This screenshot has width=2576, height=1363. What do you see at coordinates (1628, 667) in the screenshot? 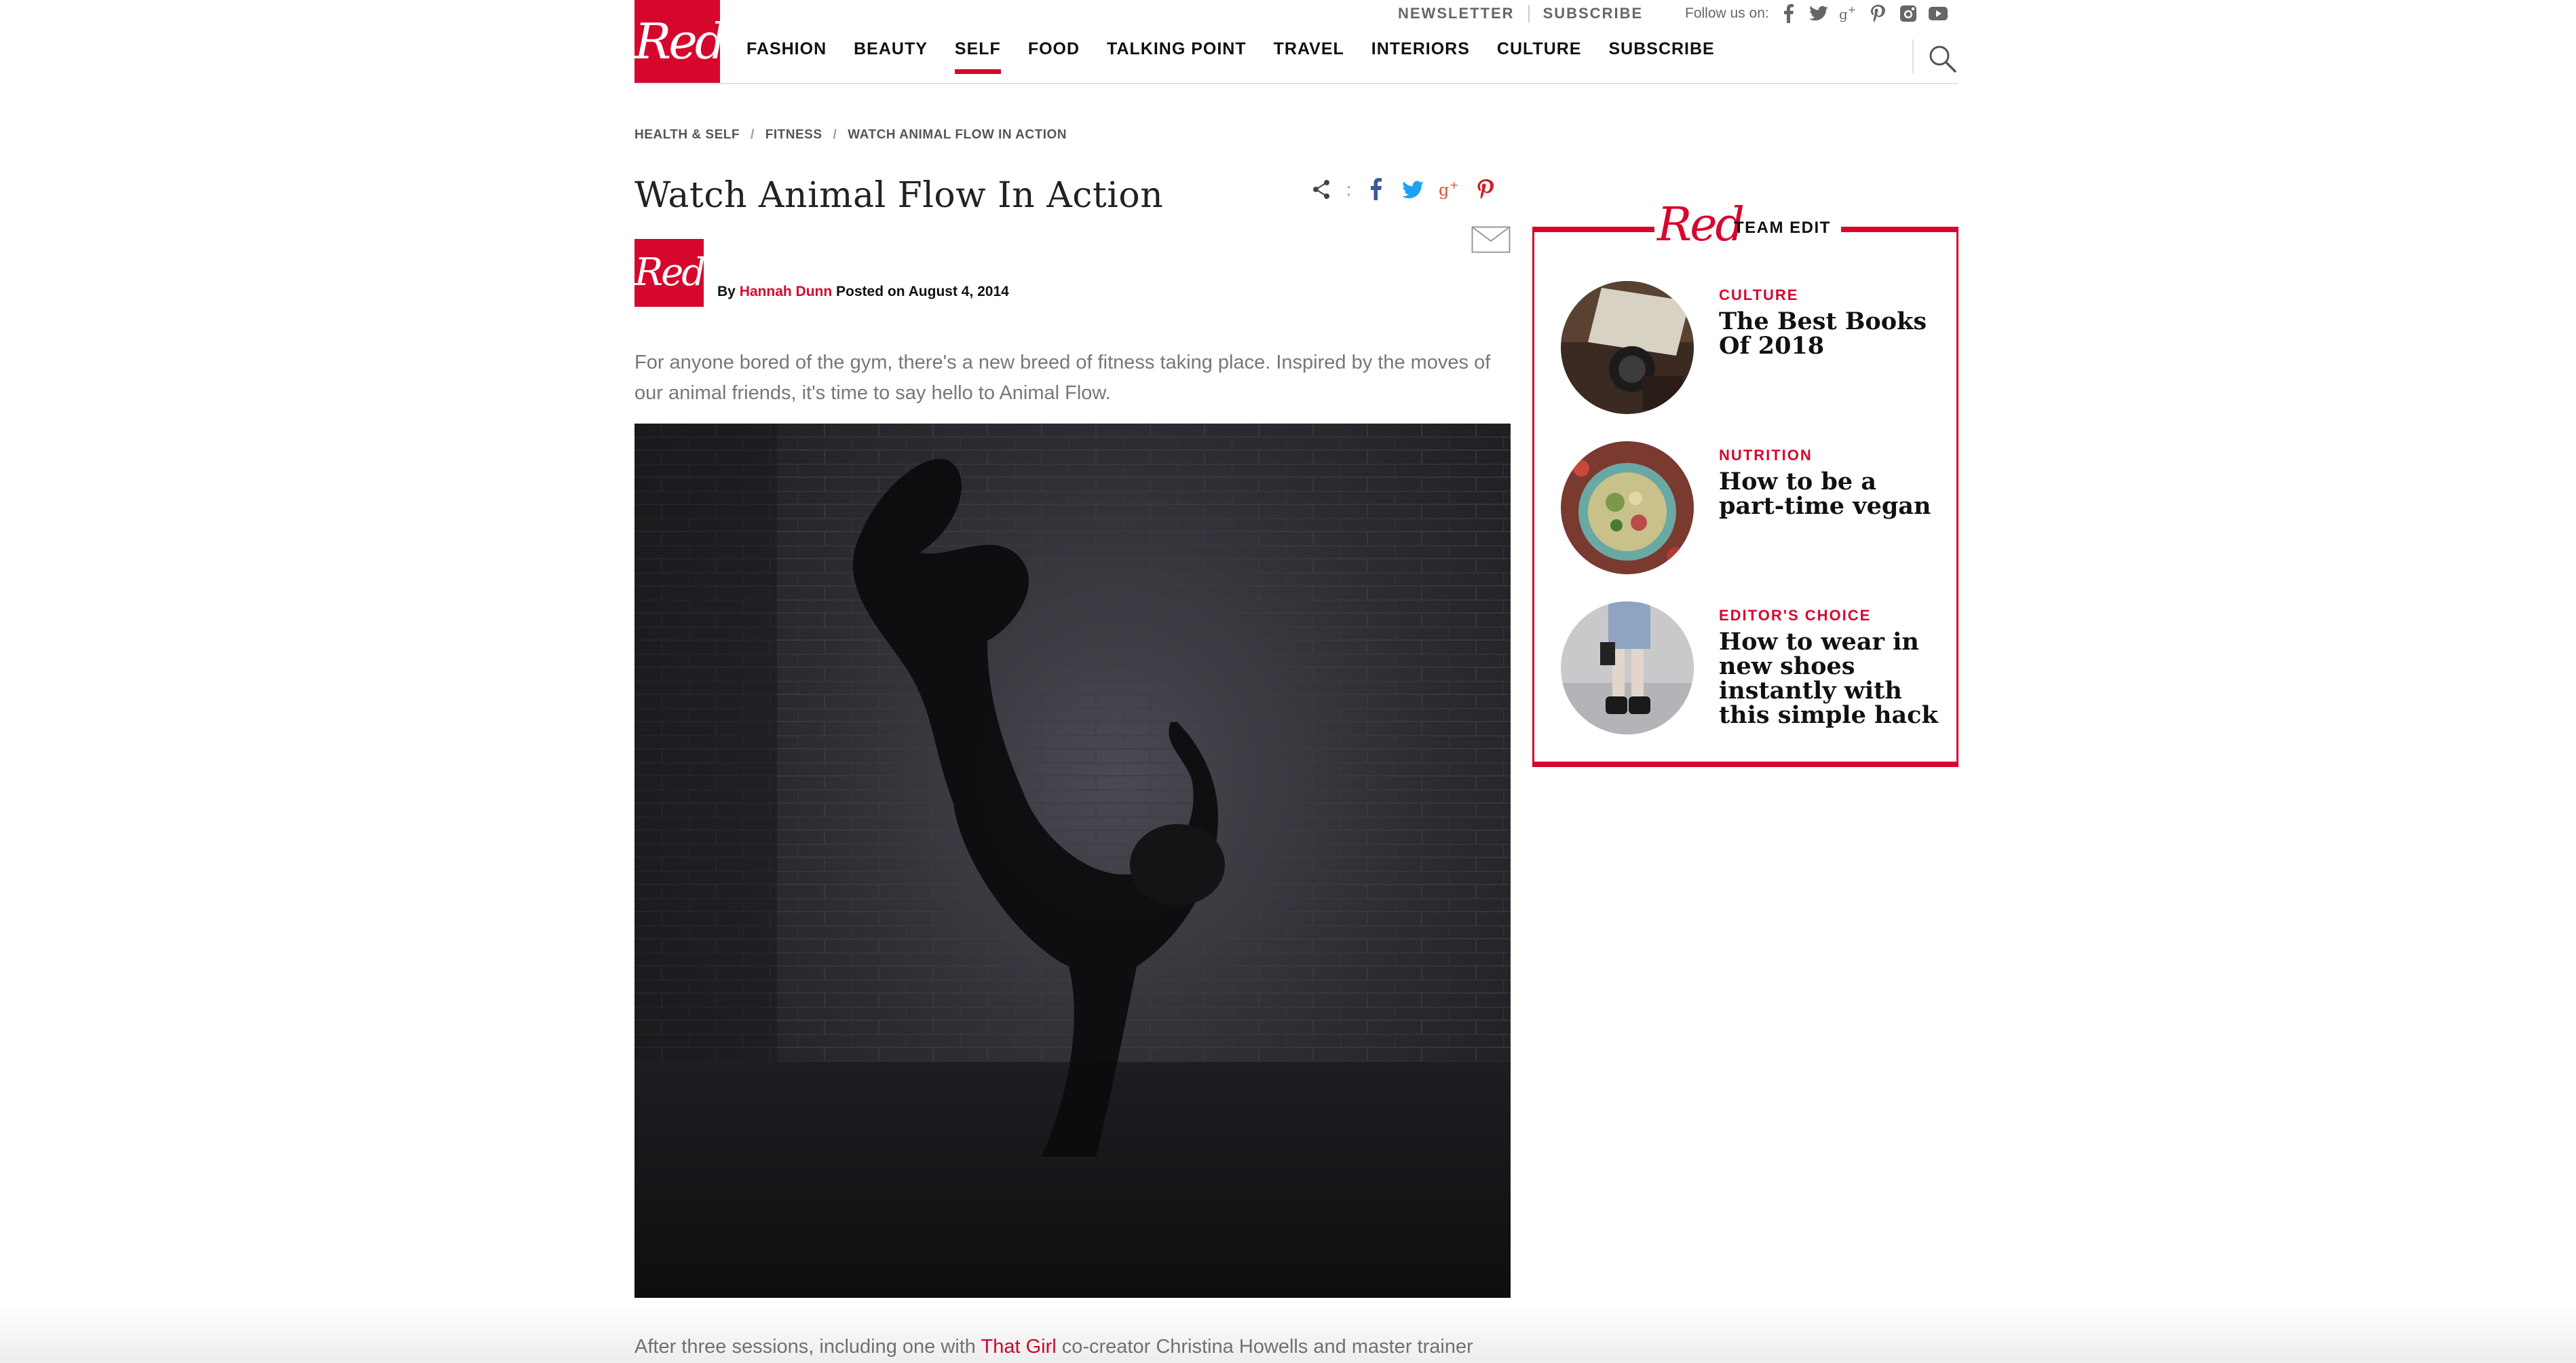
I see `shoes-thumbnail` at bounding box center [1628, 667].